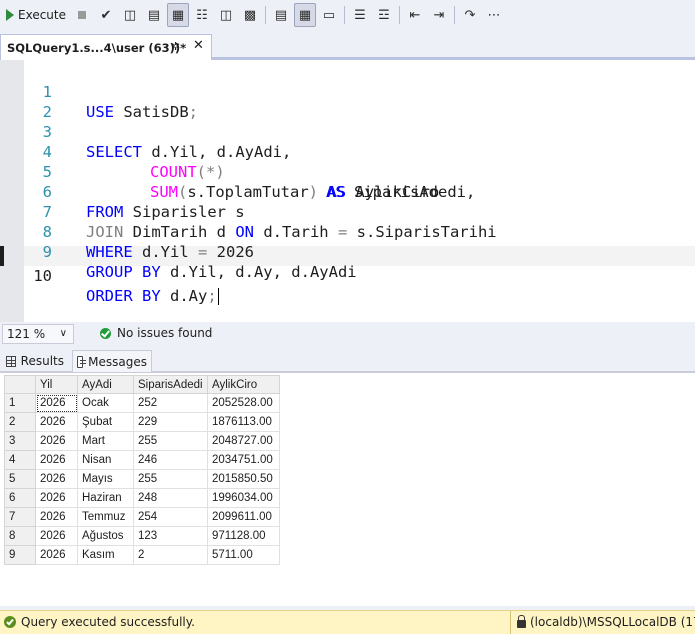 The image size is (695, 640). I want to click on ellipsis-icon: ⋯, so click(494, 15).